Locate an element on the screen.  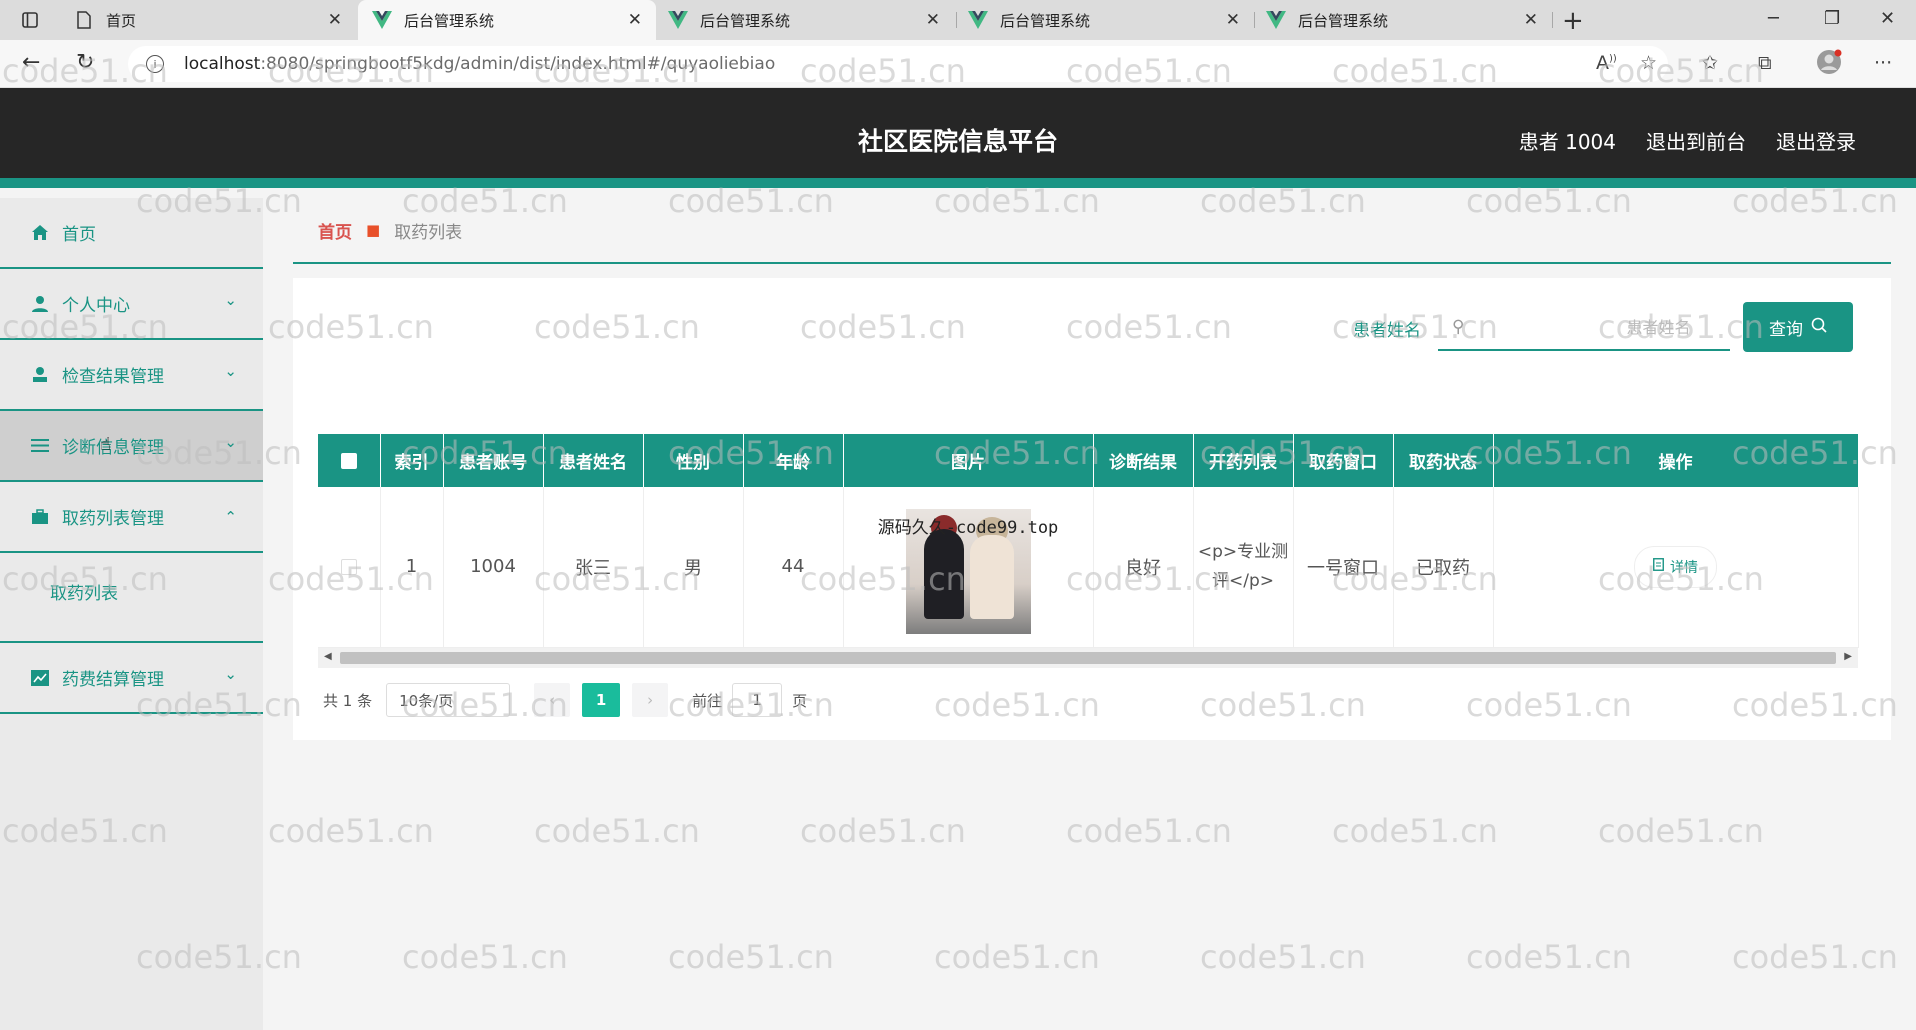
sidebar-subitem-medicine-list: 取药列表 is located at coordinates (131, 598).